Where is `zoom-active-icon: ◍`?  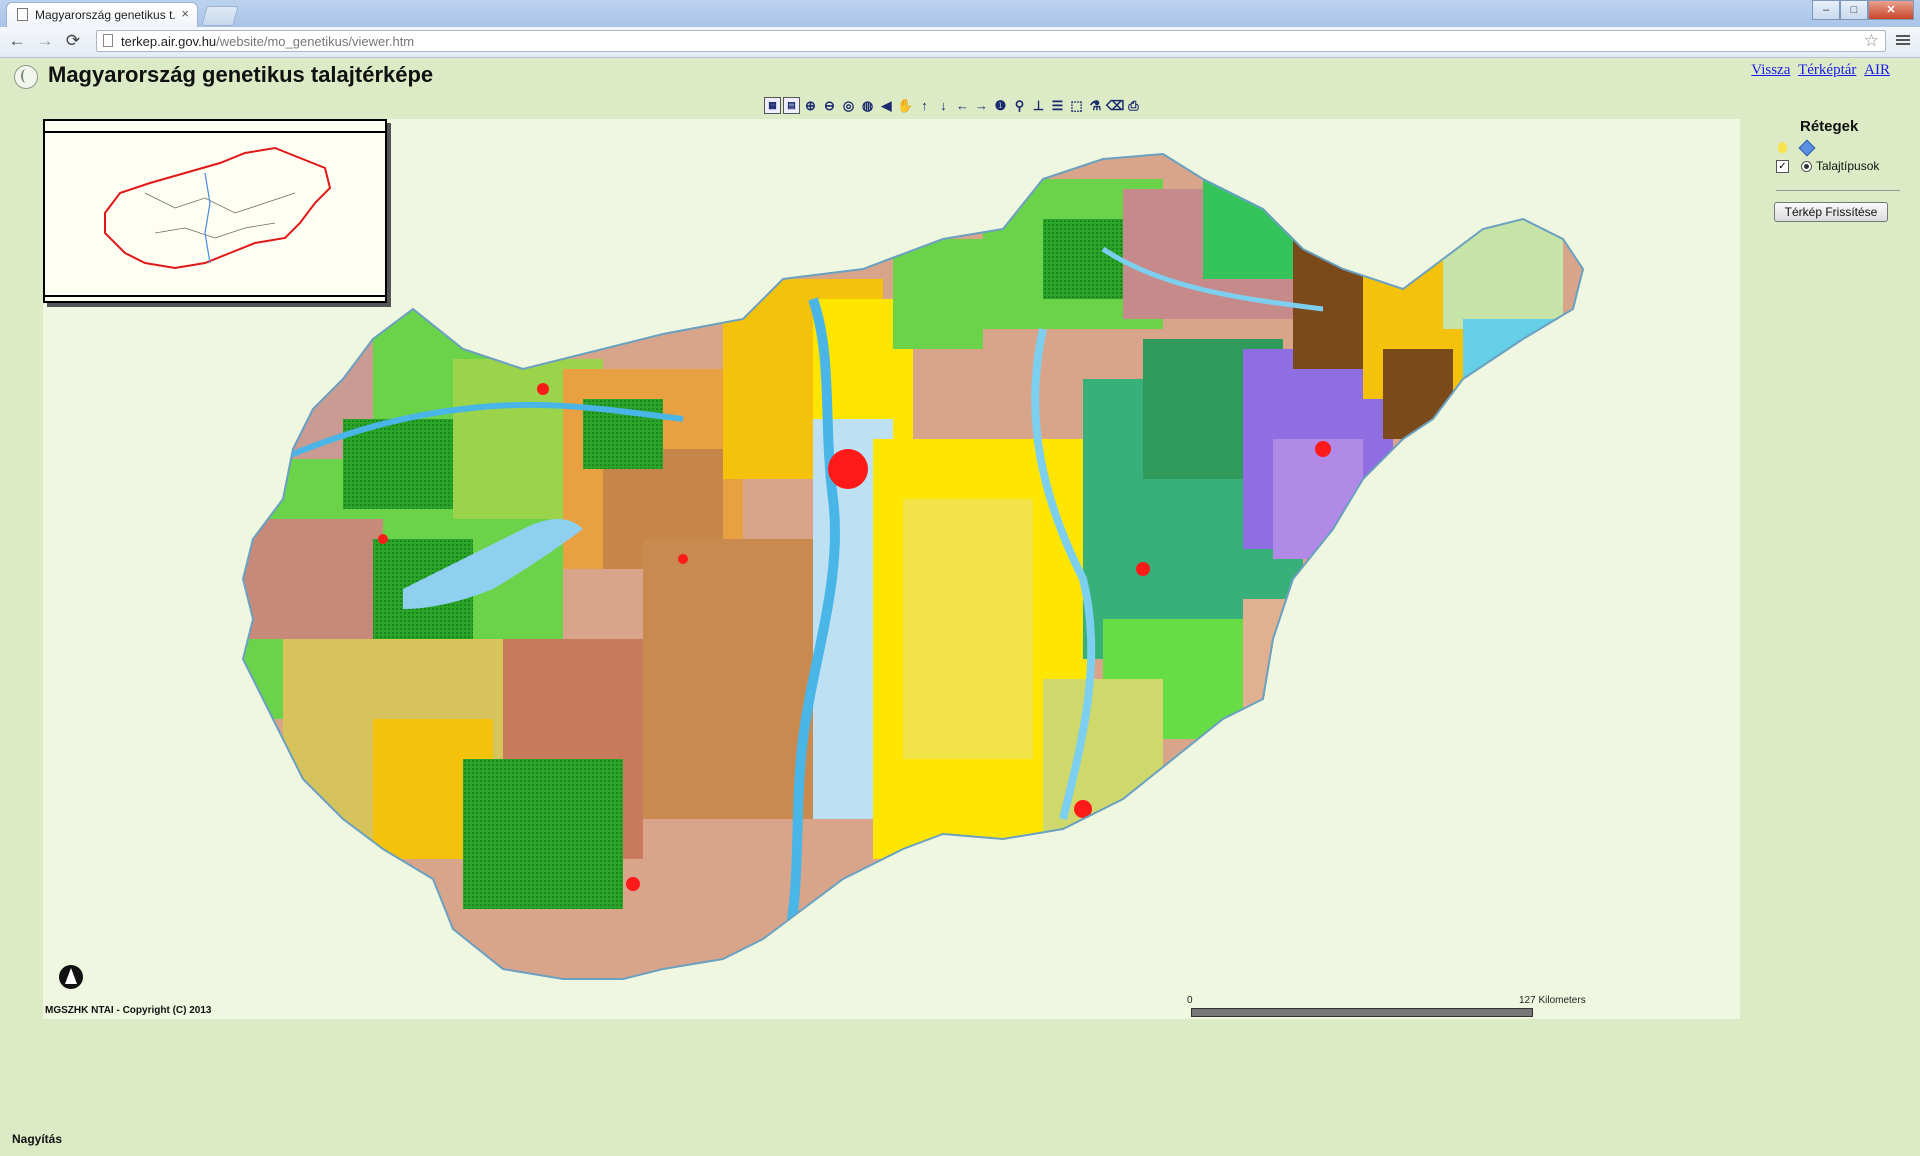
zoom-active-icon: ◍ is located at coordinates (867, 105).